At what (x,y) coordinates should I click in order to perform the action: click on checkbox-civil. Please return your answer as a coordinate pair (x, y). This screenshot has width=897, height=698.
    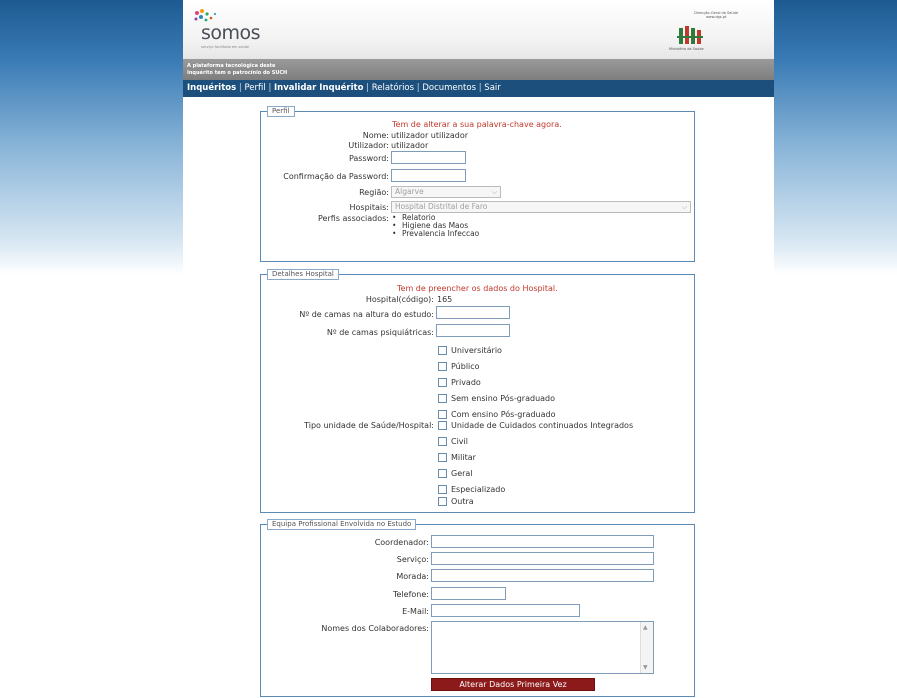
    Looking at the image, I should click on (442, 441).